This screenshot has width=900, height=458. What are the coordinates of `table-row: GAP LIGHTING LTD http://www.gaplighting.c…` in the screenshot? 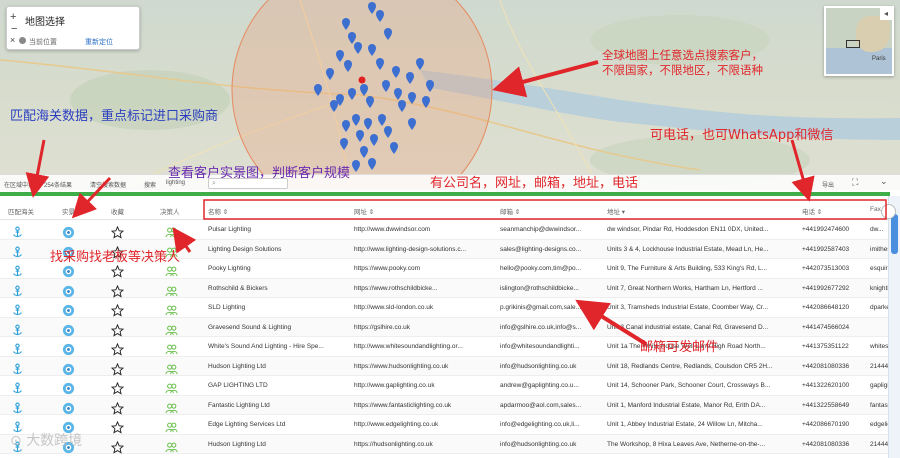 It's located at (444, 386).